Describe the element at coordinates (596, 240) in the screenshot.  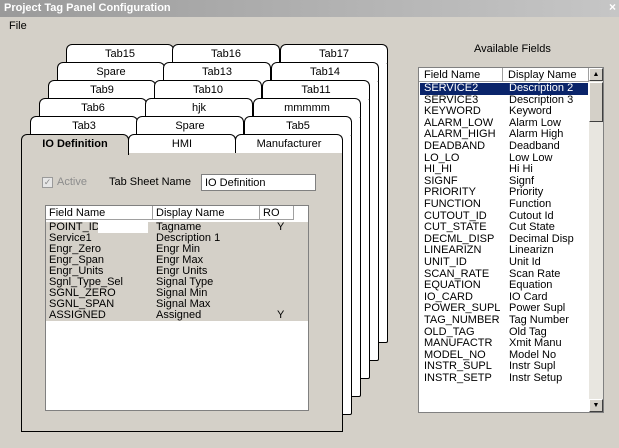
I see `scrollbar: ▲ ▼` at that location.